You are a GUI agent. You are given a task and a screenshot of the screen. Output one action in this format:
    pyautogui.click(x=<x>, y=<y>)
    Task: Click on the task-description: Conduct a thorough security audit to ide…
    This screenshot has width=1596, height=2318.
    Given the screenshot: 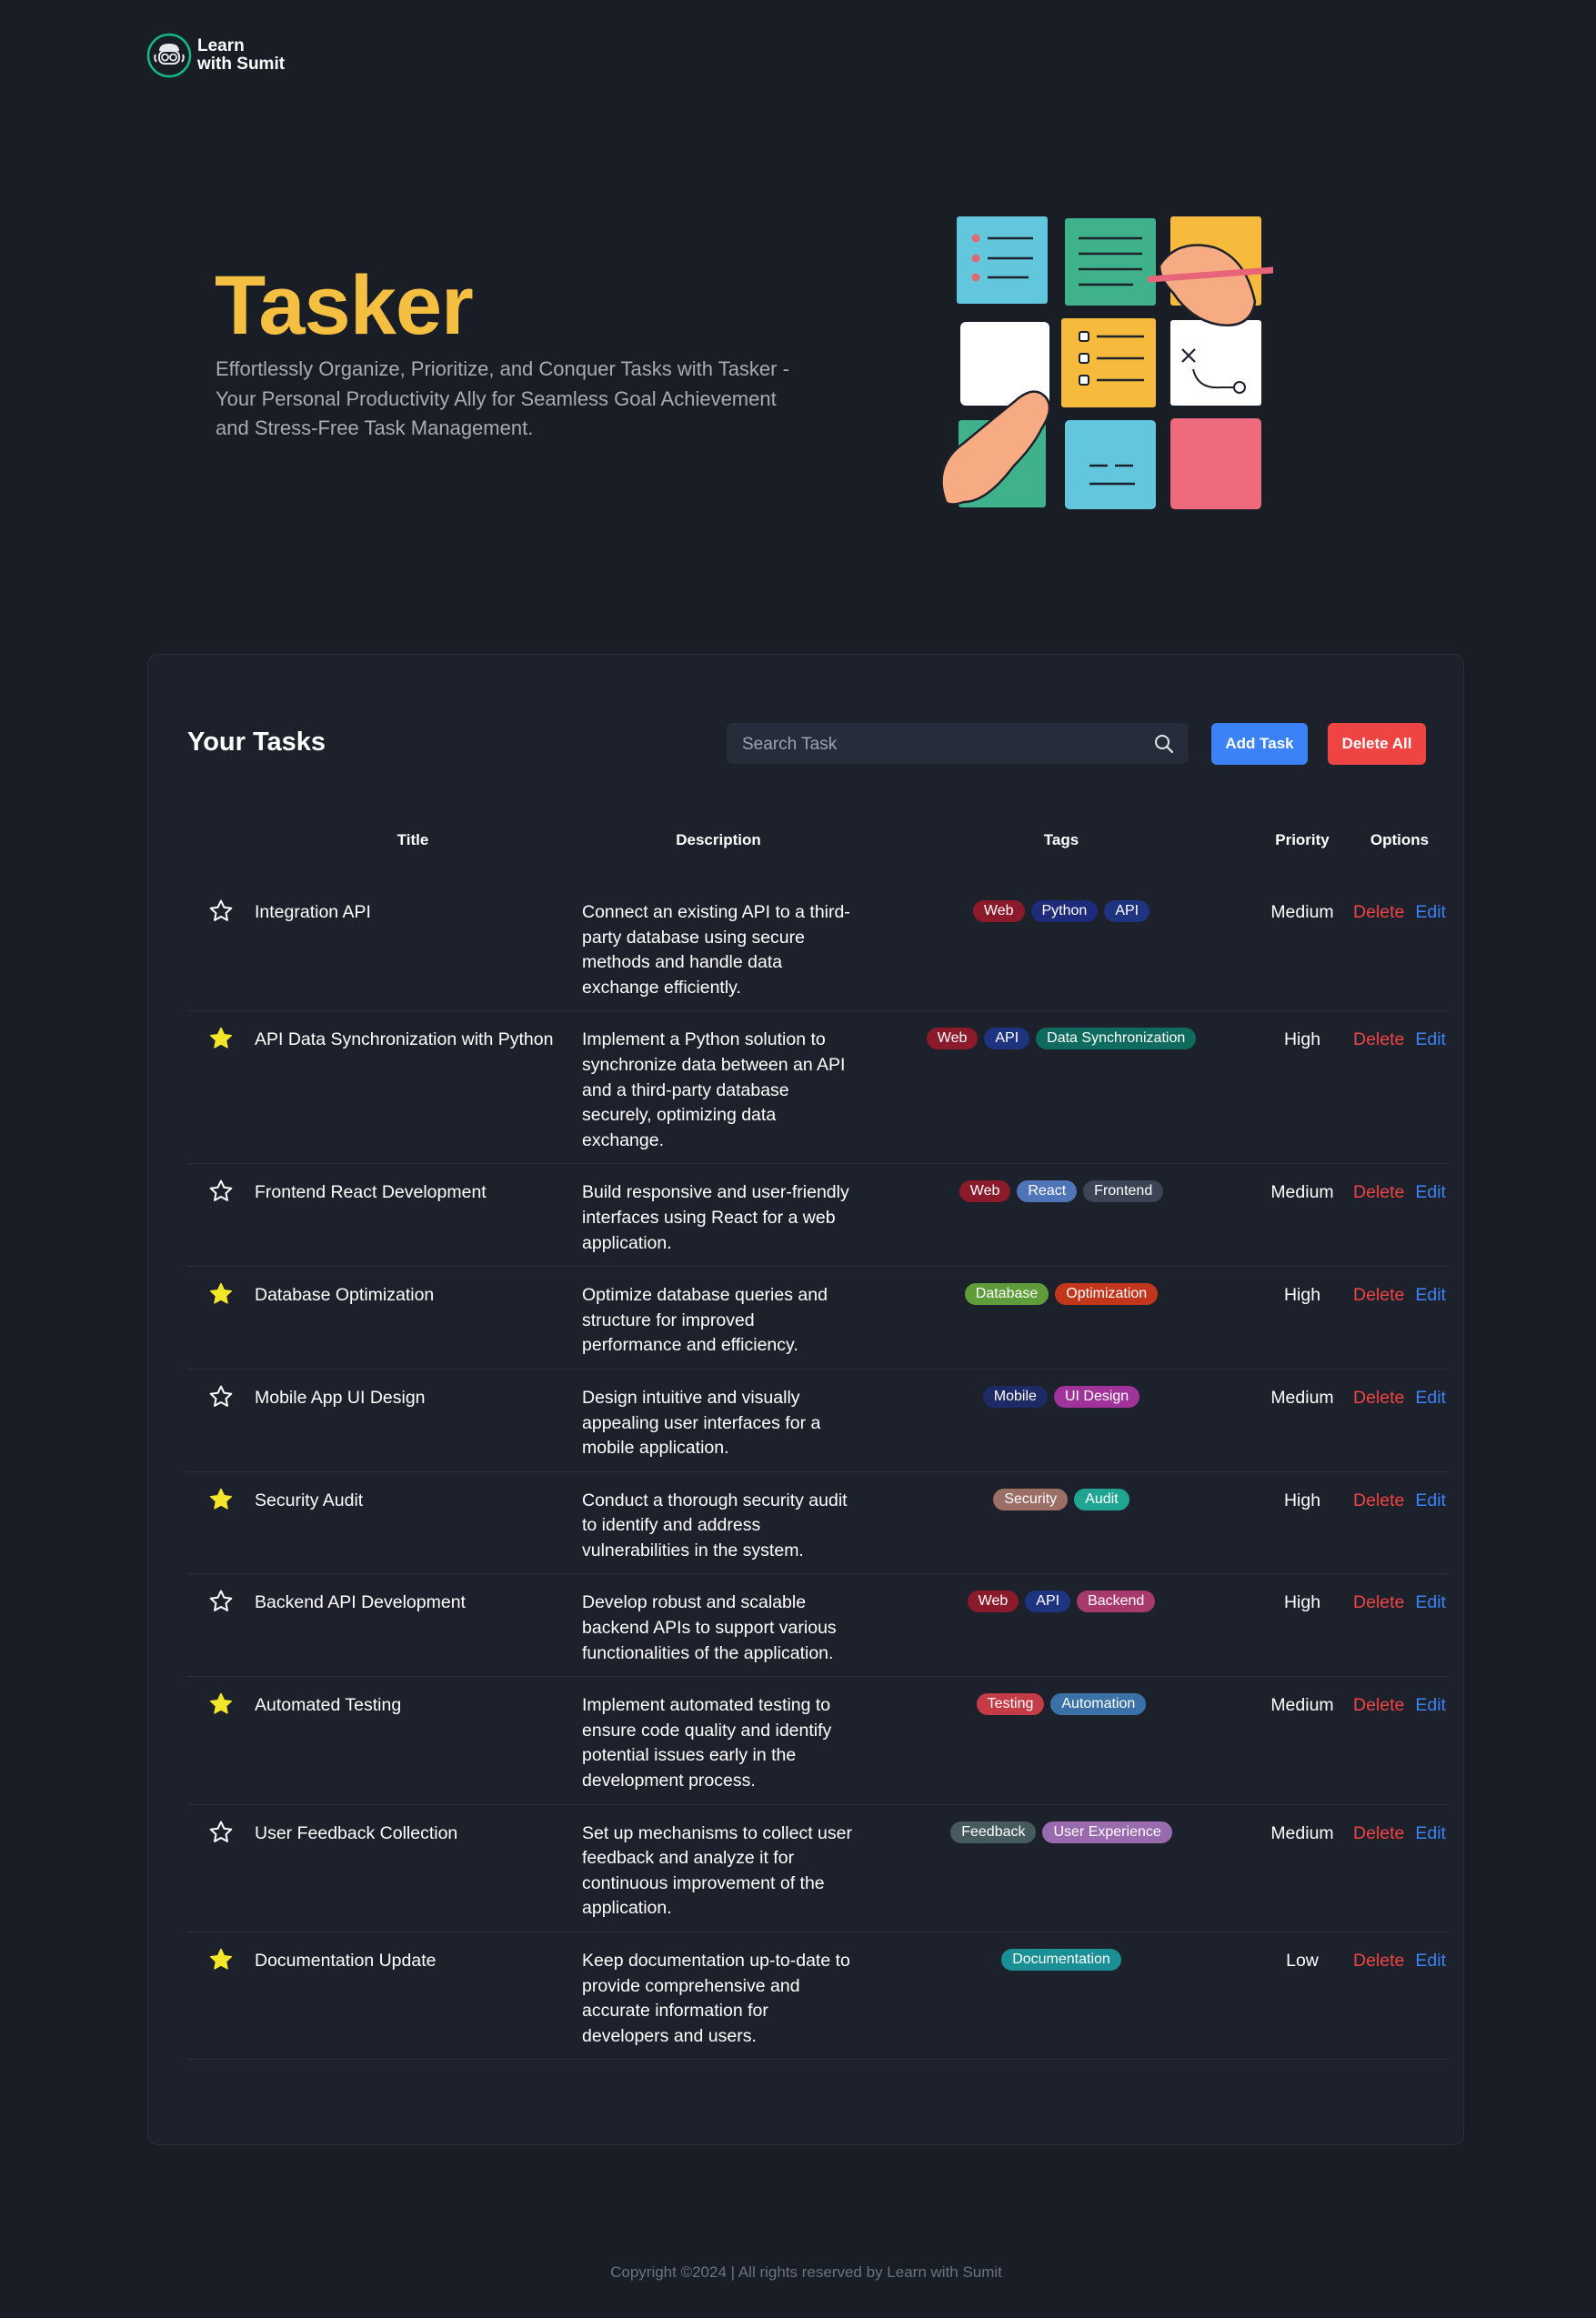 What is the action you would take?
    pyautogui.click(x=715, y=1525)
    